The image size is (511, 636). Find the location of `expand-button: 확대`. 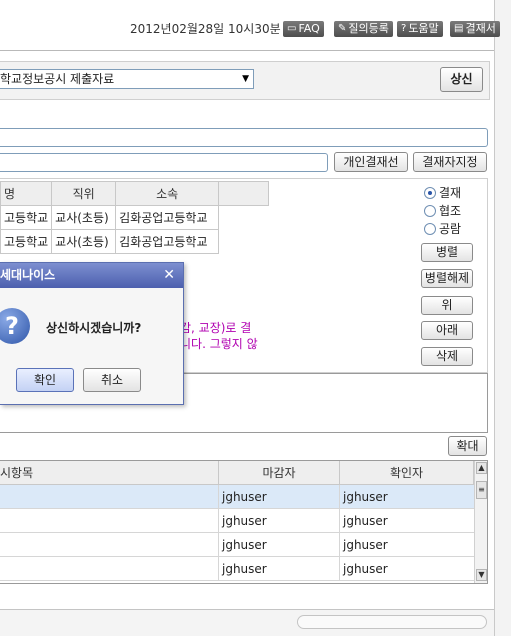

expand-button: 확대 is located at coordinates (467, 446).